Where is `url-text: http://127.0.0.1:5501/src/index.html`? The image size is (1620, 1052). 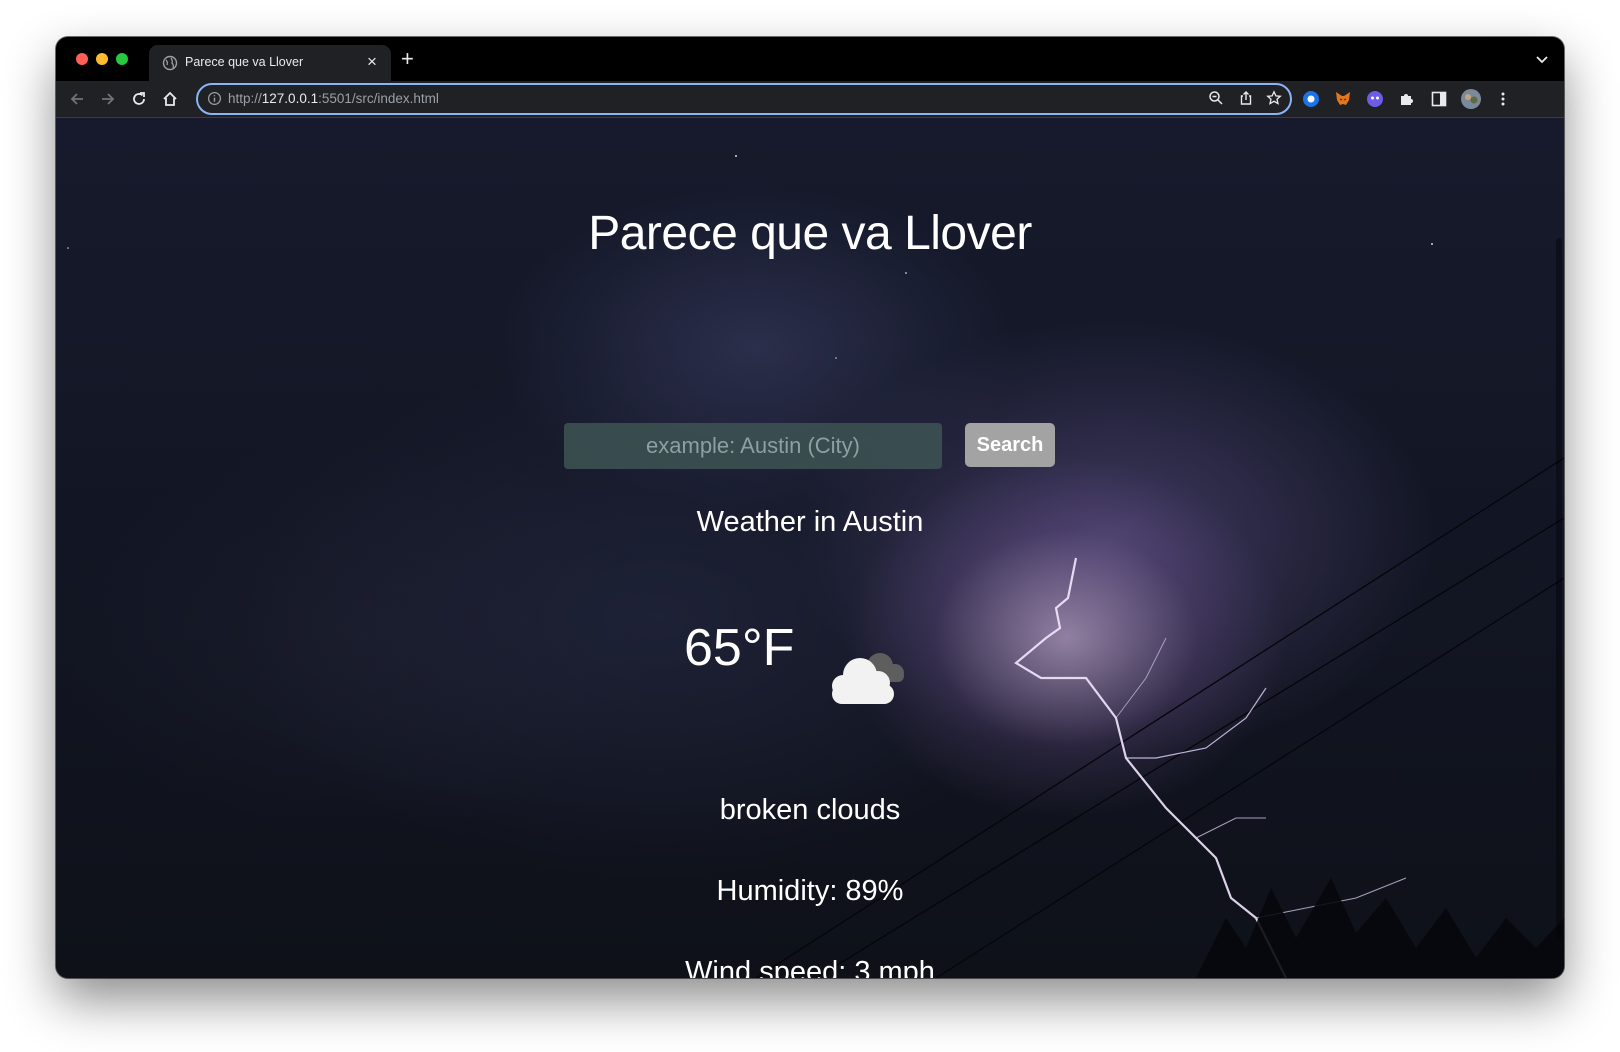
url-text: http://127.0.0.1:5501/src/index.html is located at coordinates (333, 98).